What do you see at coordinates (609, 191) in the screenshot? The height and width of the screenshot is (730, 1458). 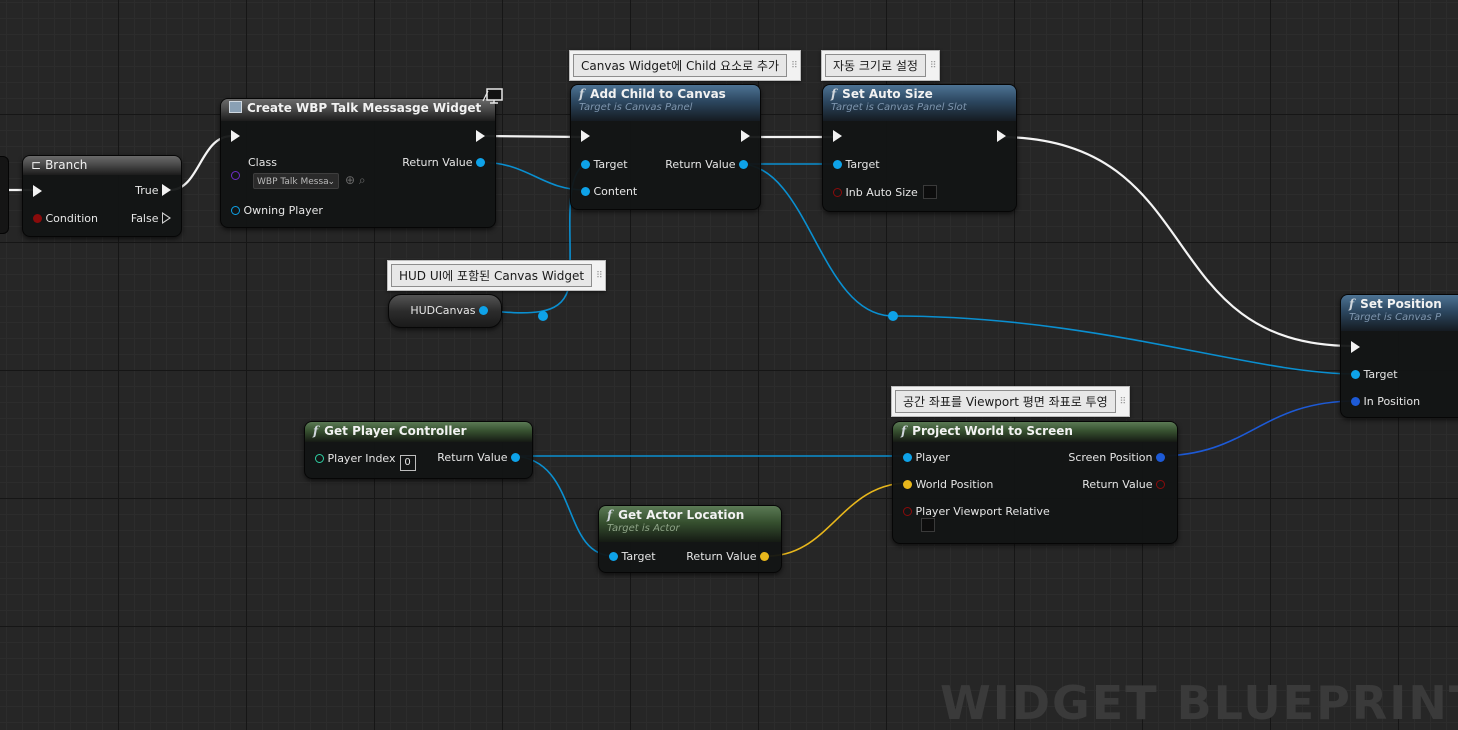 I see `content-pin: Content` at bounding box center [609, 191].